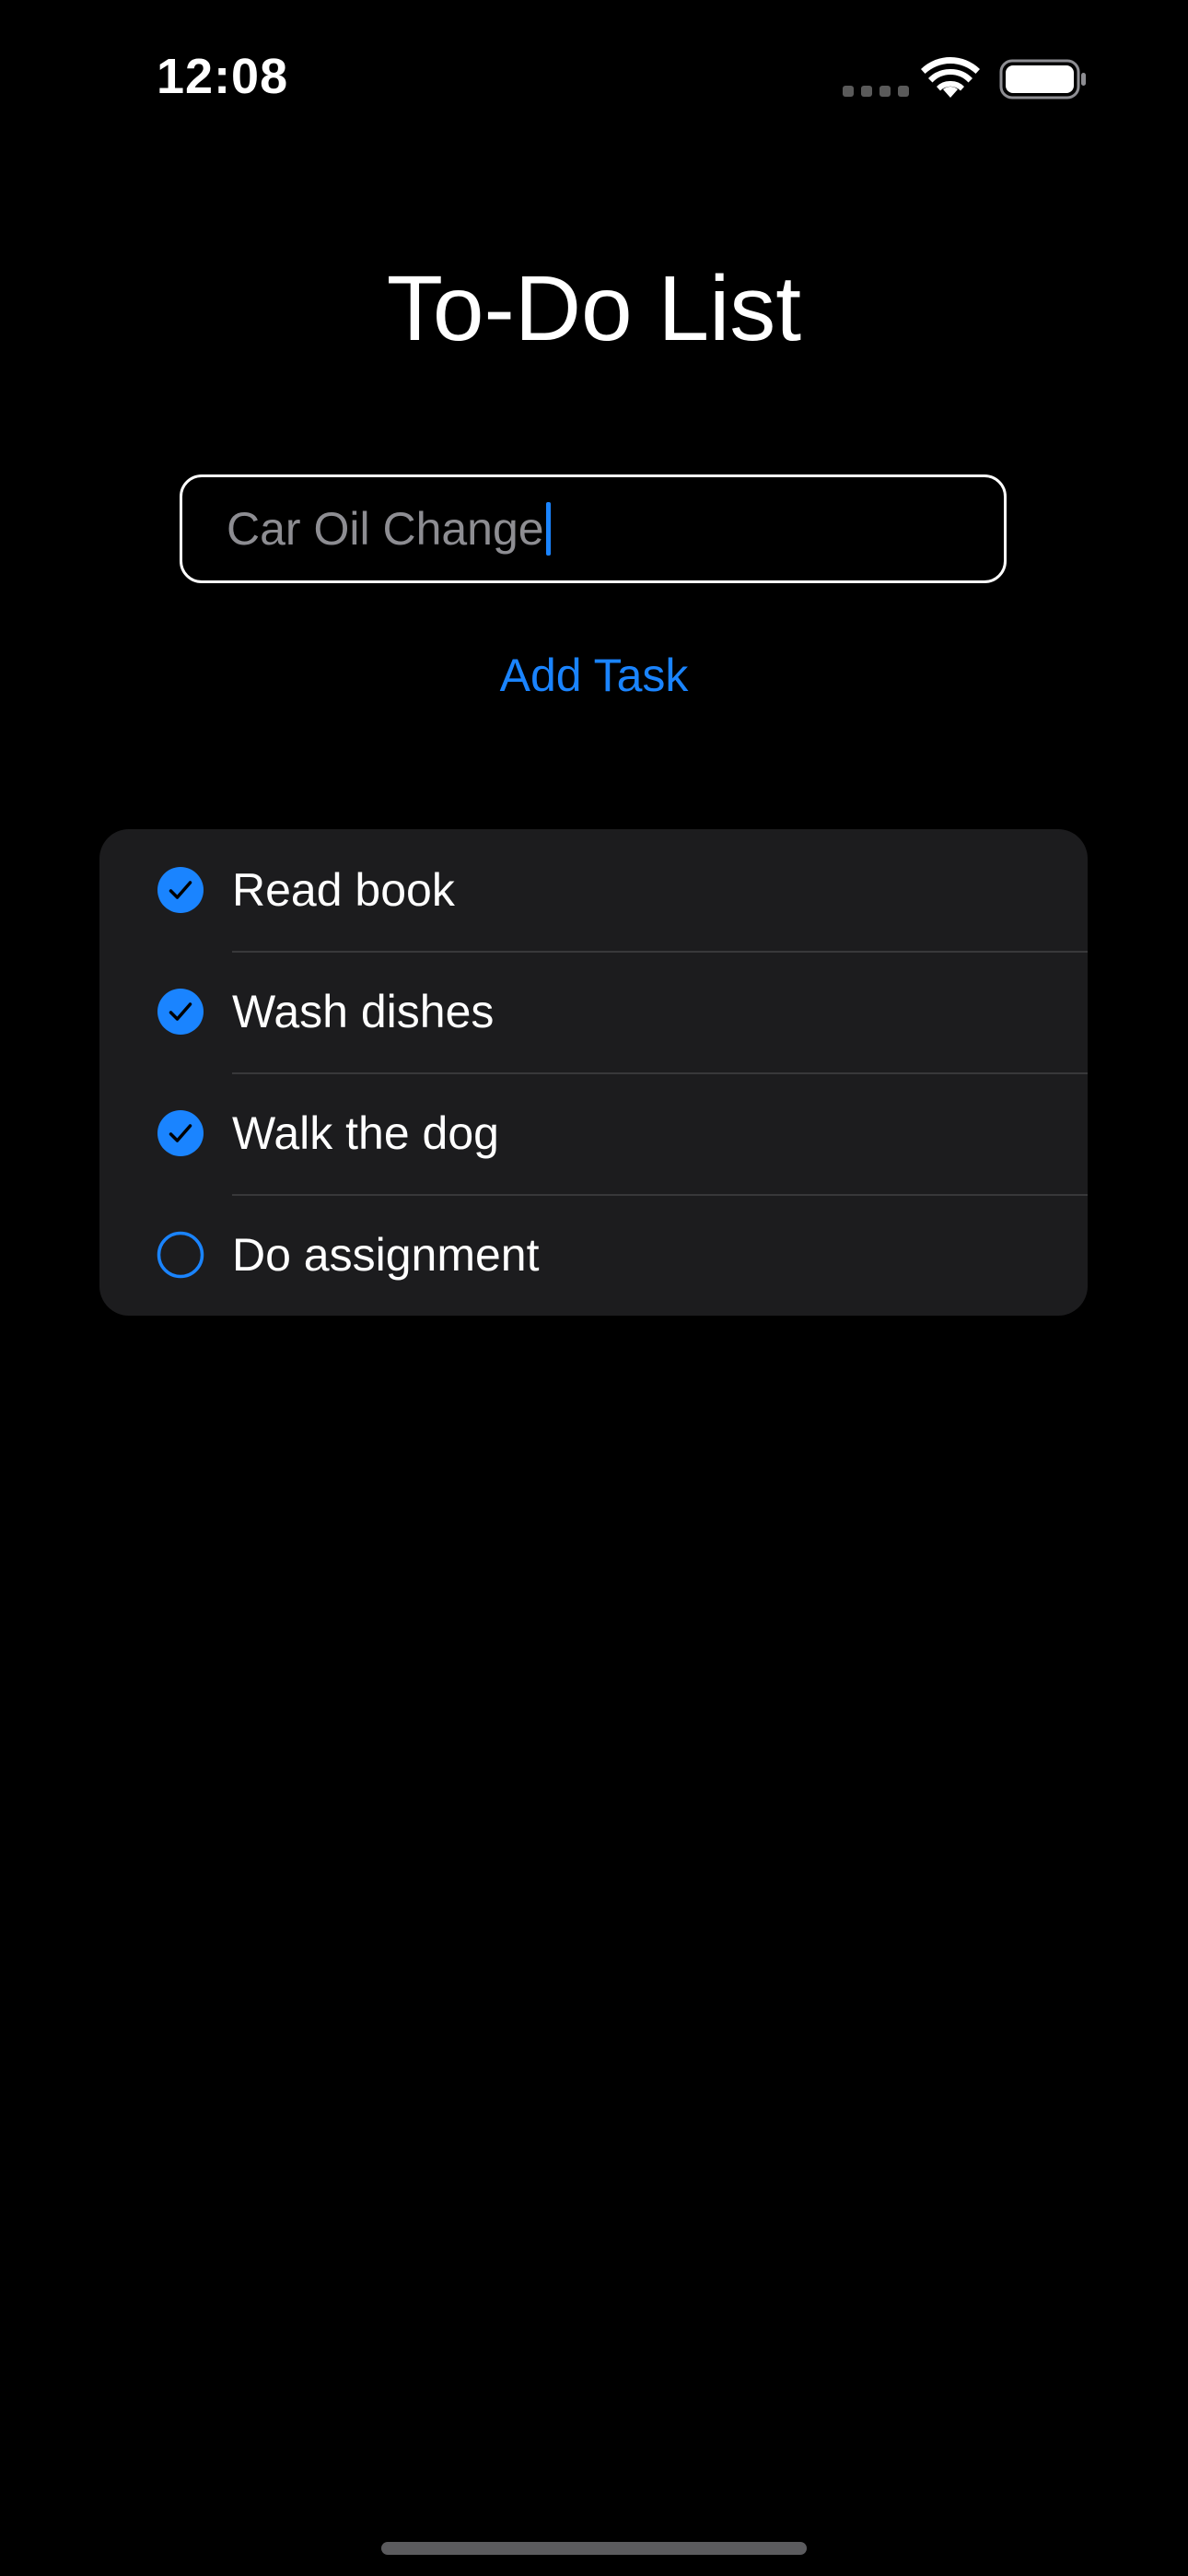 Image resolution: width=1188 pixels, height=2576 pixels. Describe the element at coordinates (386, 1255) in the screenshot. I see `task-label: Do assignment` at that location.